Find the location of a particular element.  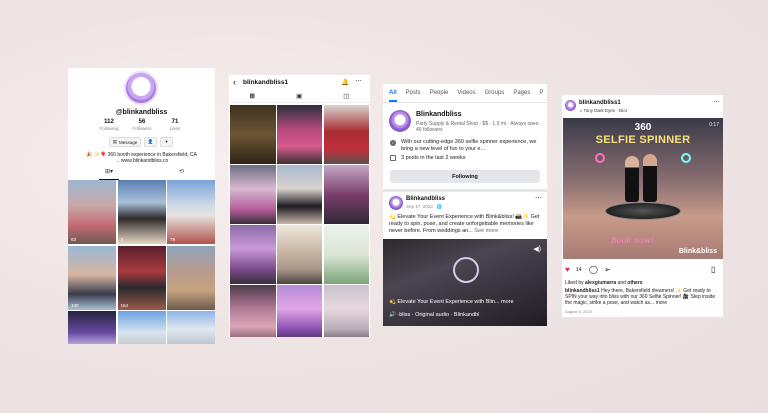

audio-label: 🔊 ·bliss · Original audio · Blinkandbl is located at coordinates (434, 315).